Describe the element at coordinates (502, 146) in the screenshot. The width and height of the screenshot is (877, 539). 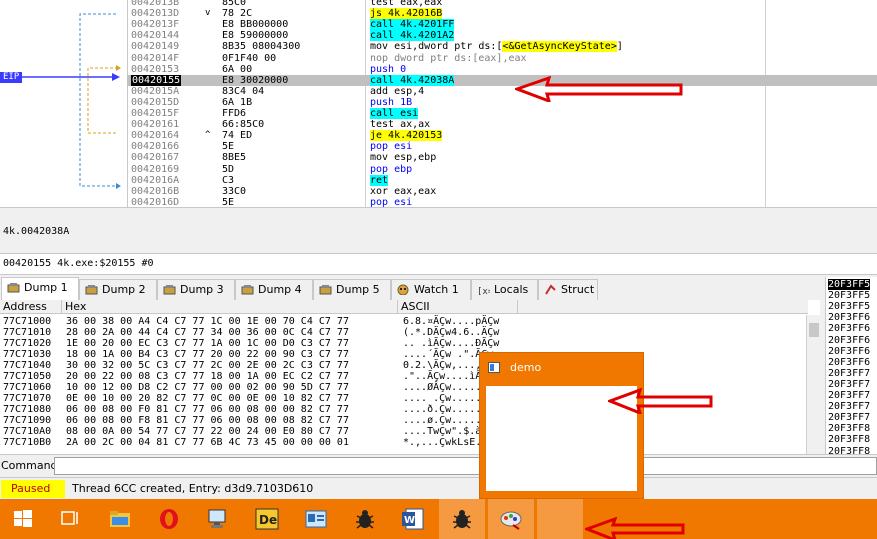
I see `disasm-row: 00420166 5E pop esi` at that location.